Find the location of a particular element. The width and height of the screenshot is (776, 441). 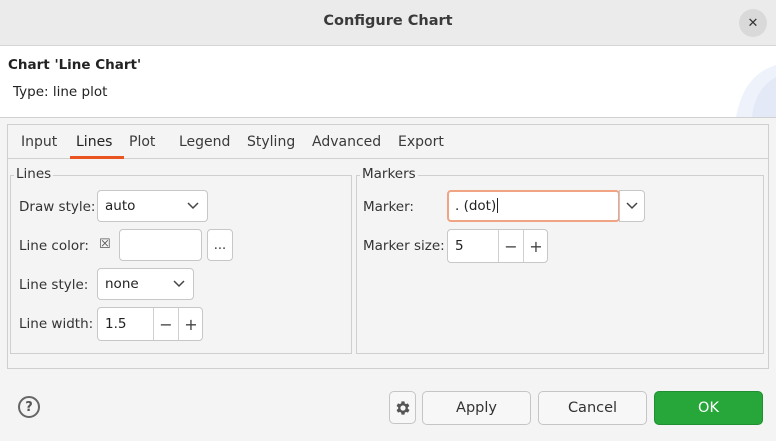

marker-size-label: Marker size: is located at coordinates (404, 246).